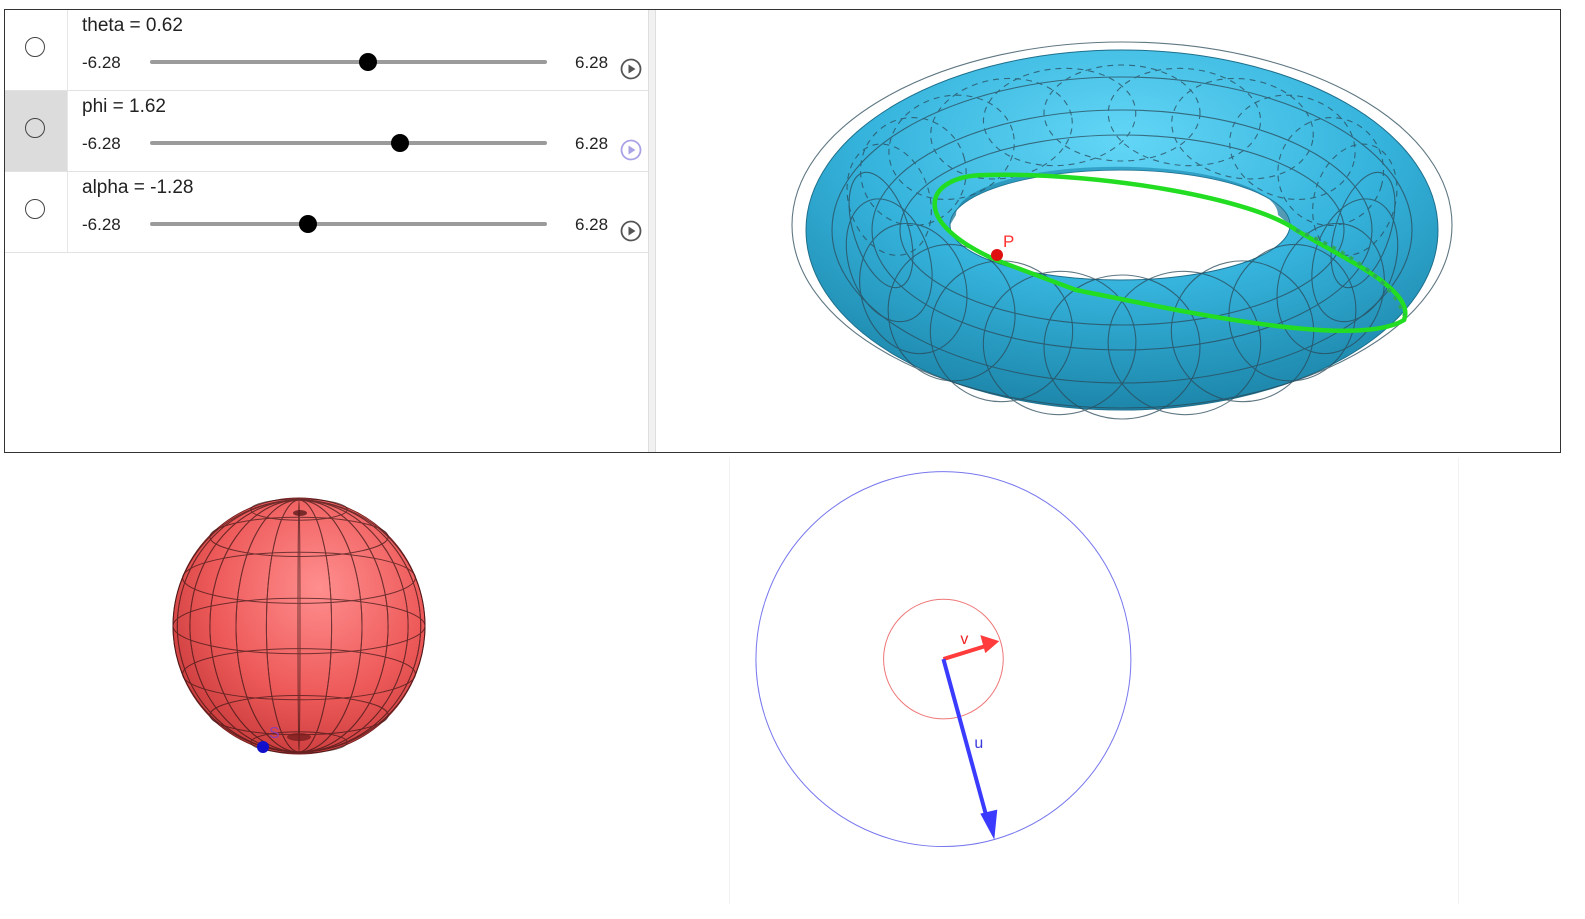 This screenshot has width=1585, height=919. Describe the element at coordinates (978, 743) in the screenshot. I see `vector-u-label: u` at that location.